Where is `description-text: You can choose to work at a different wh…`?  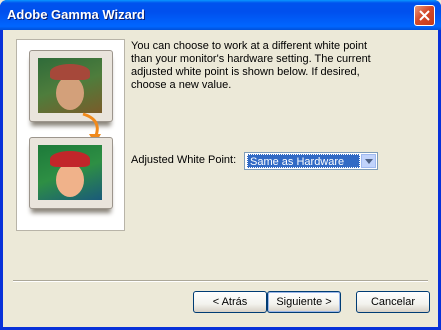 description-text: You can choose to work at a different wh… is located at coordinates (251, 65).